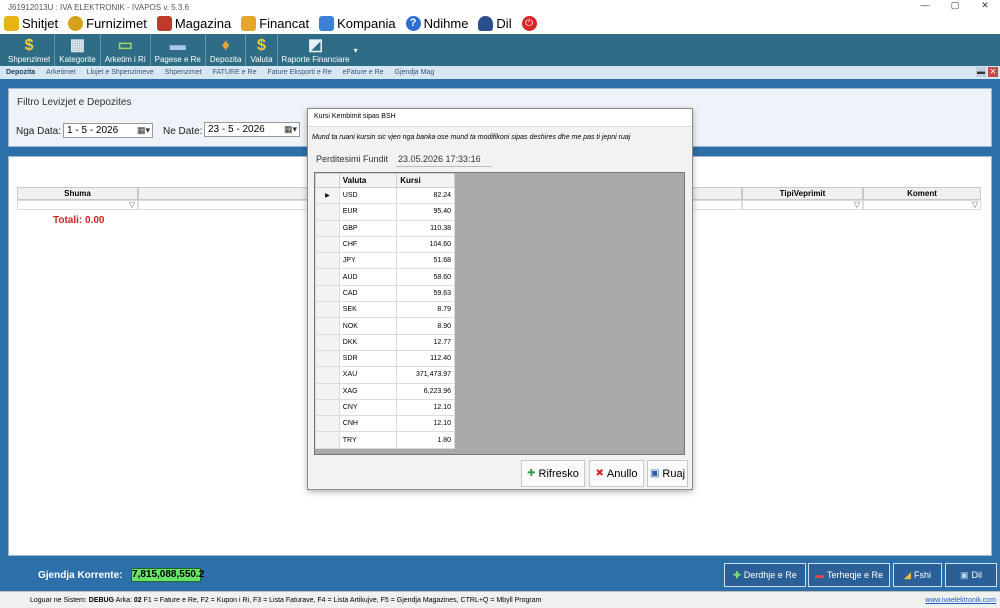  I want to click on rate-row: CNY 12.10, so click(385, 407).